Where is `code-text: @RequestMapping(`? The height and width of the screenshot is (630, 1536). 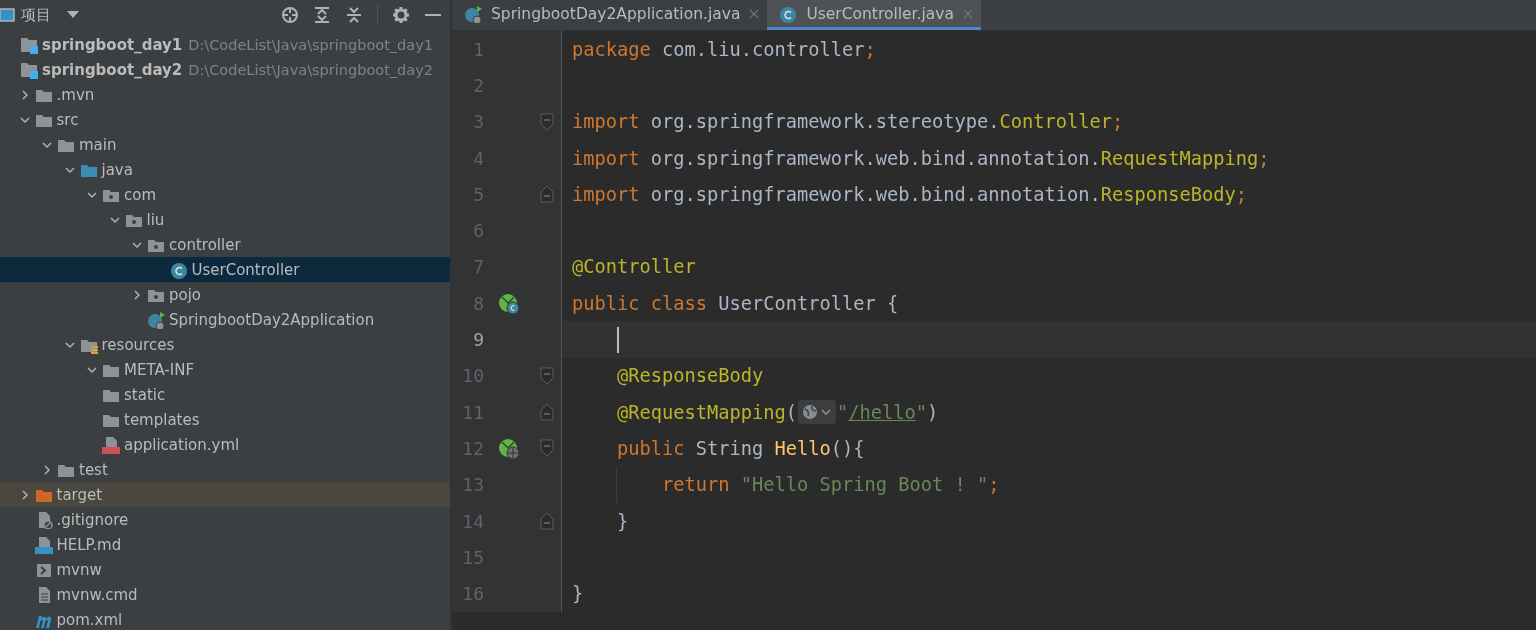
code-text: @RequestMapping( is located at coordinates (707, 412).